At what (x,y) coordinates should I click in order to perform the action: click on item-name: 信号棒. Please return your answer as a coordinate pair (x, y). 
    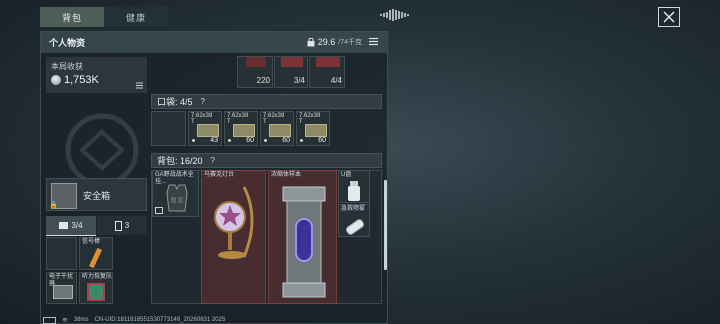
    Looking at the image, I should click on (91, 242).